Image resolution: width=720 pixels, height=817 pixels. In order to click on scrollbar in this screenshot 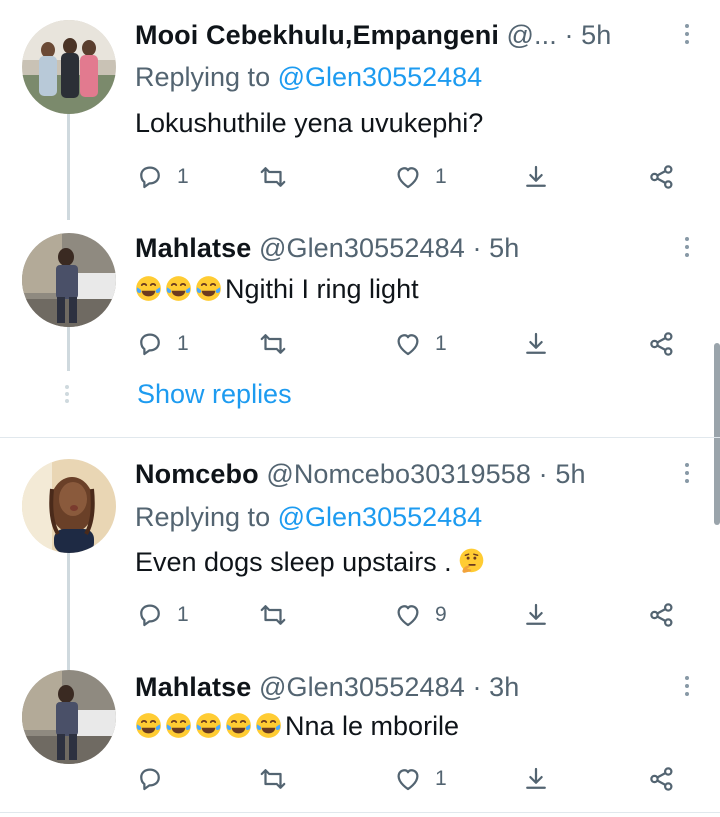, I will do `click(717, 434)`.